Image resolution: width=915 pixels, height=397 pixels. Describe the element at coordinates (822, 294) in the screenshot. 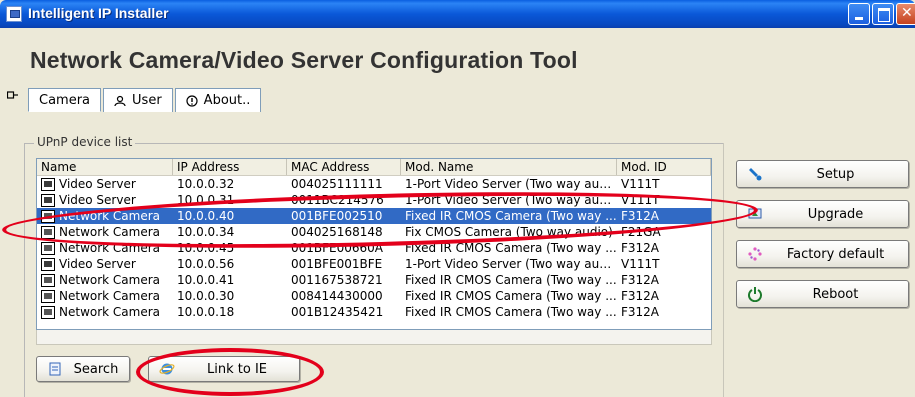

I see `reboot-button: Reboot` at that location.